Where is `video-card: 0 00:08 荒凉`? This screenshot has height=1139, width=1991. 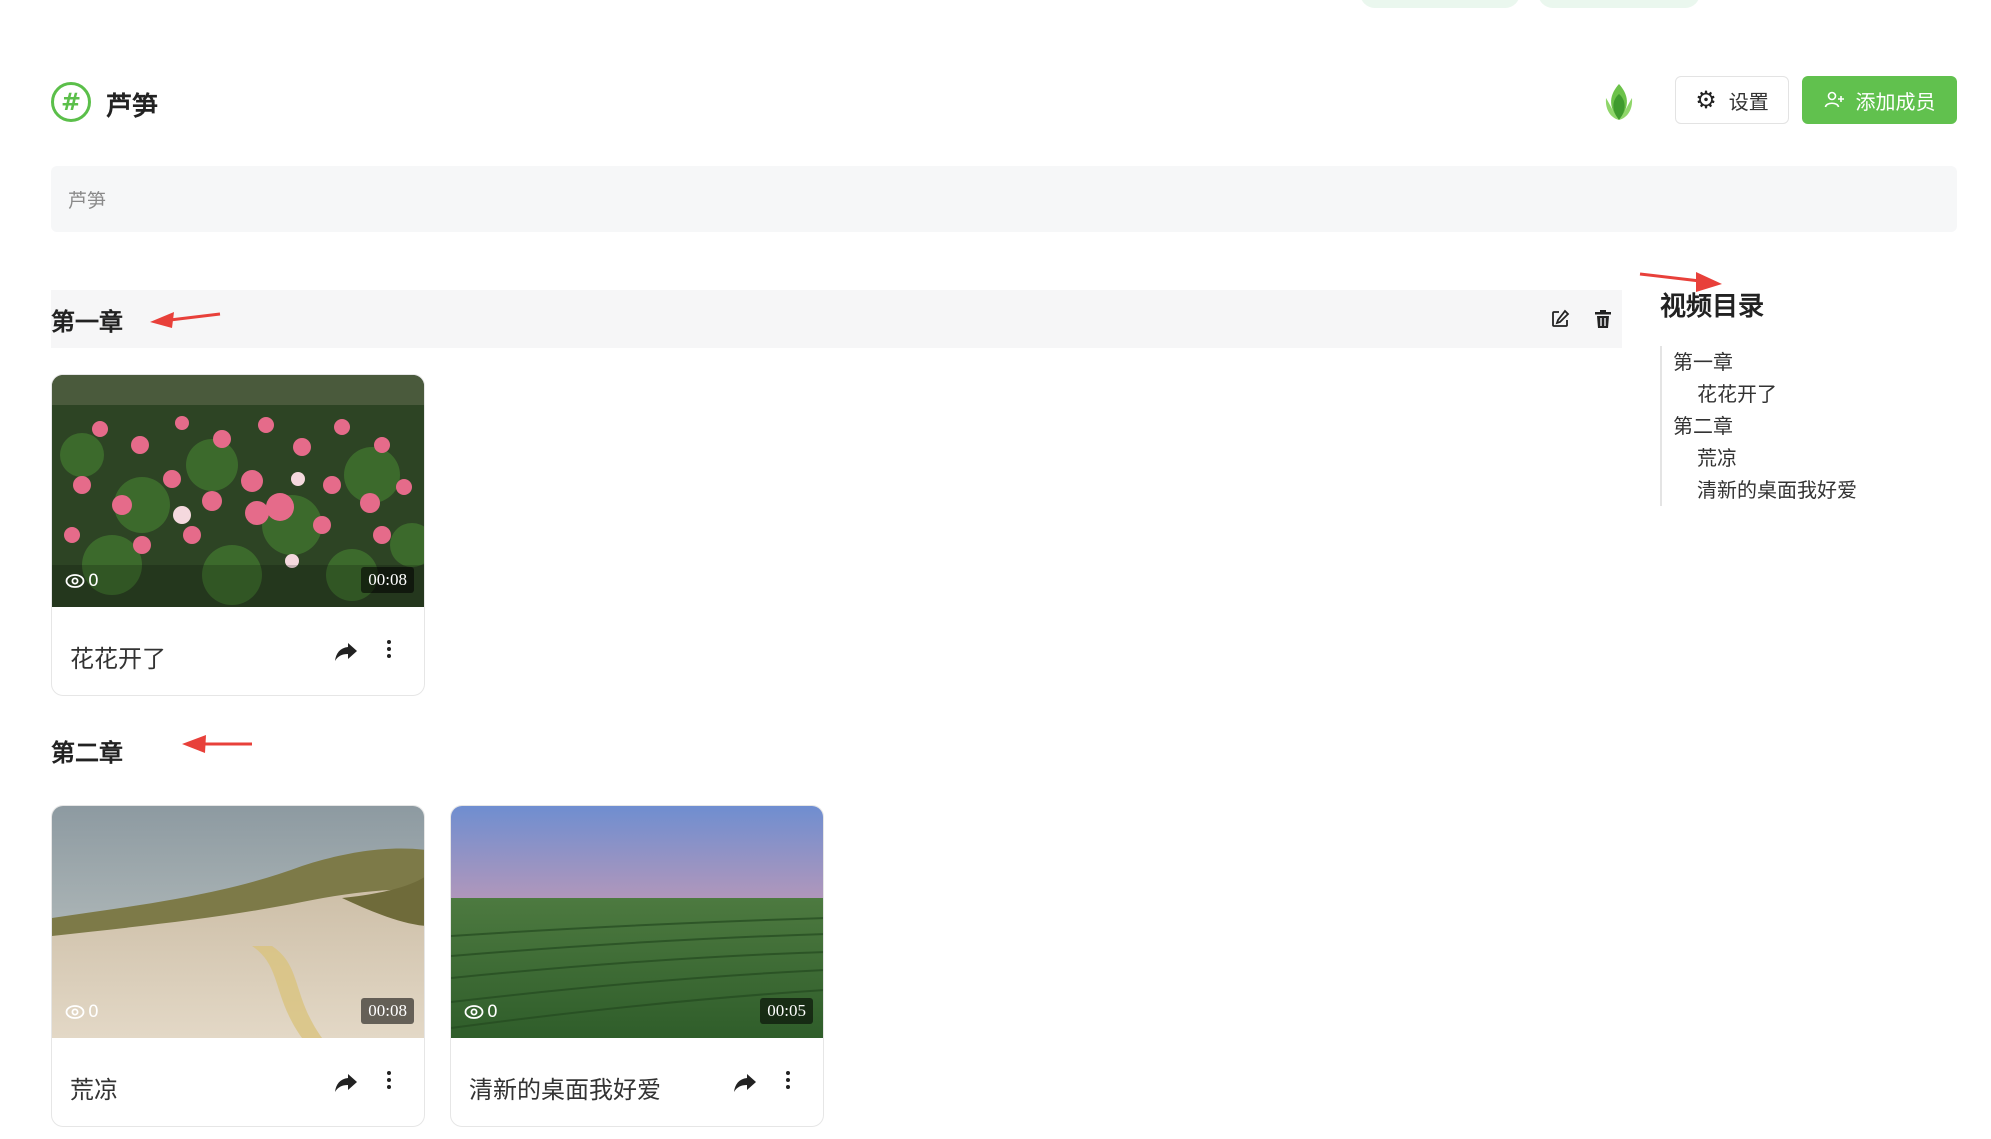 video-card: 0 00:08 荒凉 is located at coordinates (238, 966).